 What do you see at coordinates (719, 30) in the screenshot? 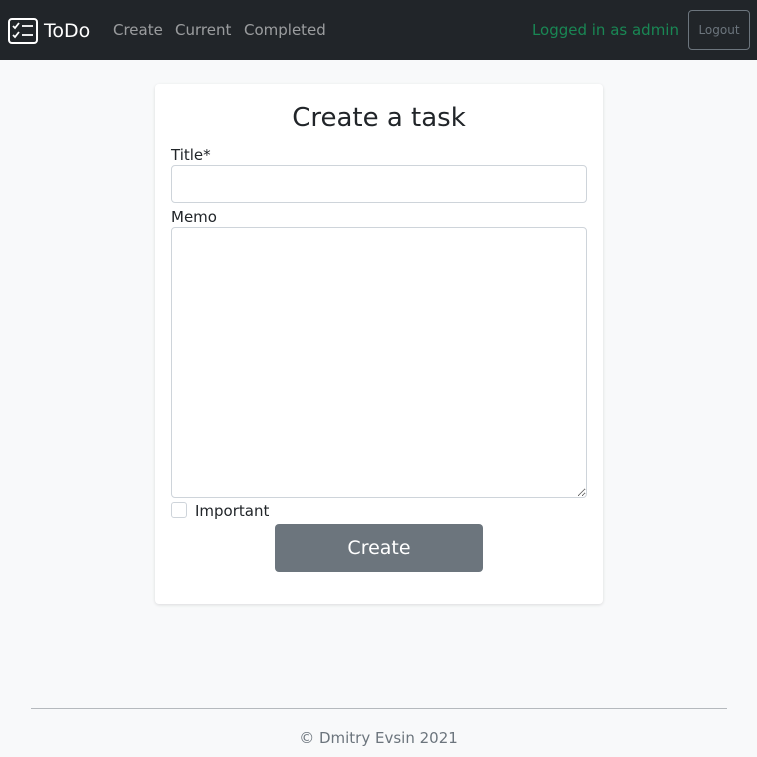
I see `logout-button: Logout` at bounding box center [719, 30].